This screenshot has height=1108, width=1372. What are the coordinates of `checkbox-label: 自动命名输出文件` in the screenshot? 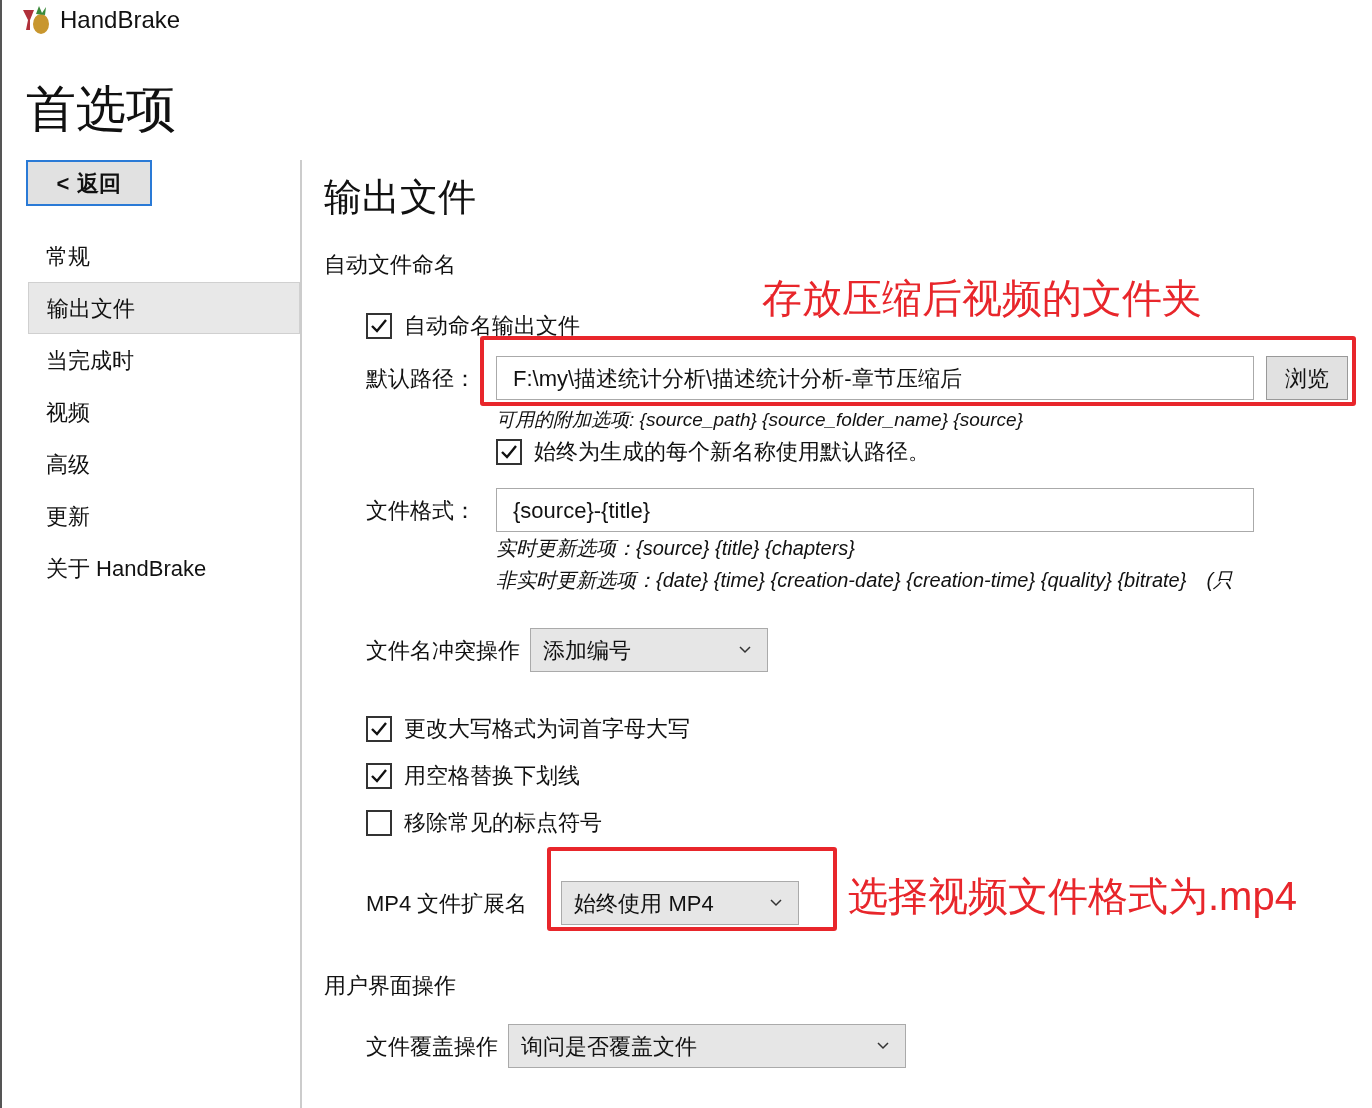 It's located at (492, 326).